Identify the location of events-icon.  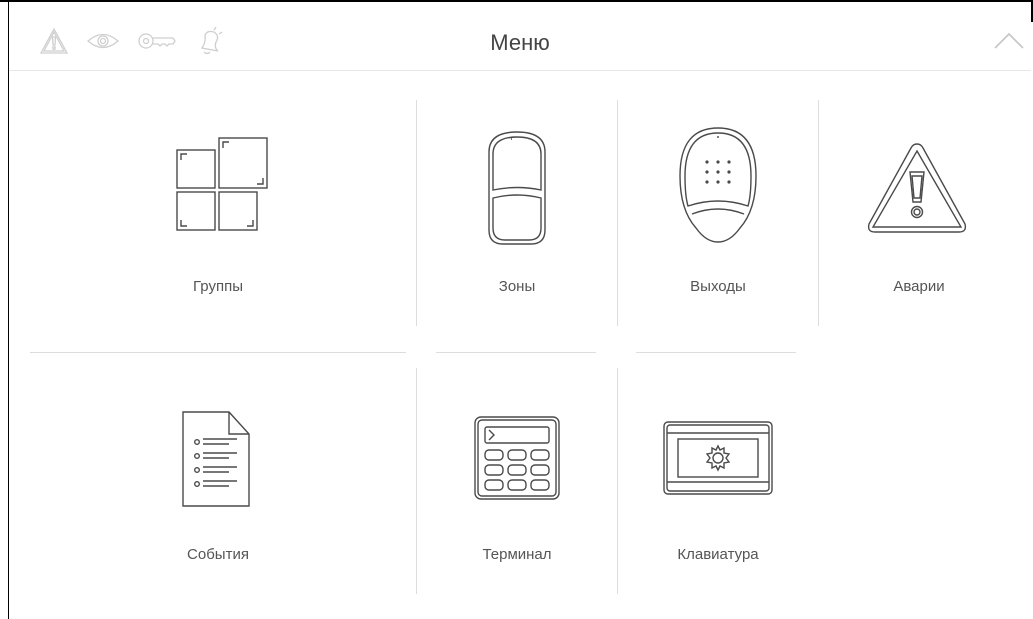
(216, 459).